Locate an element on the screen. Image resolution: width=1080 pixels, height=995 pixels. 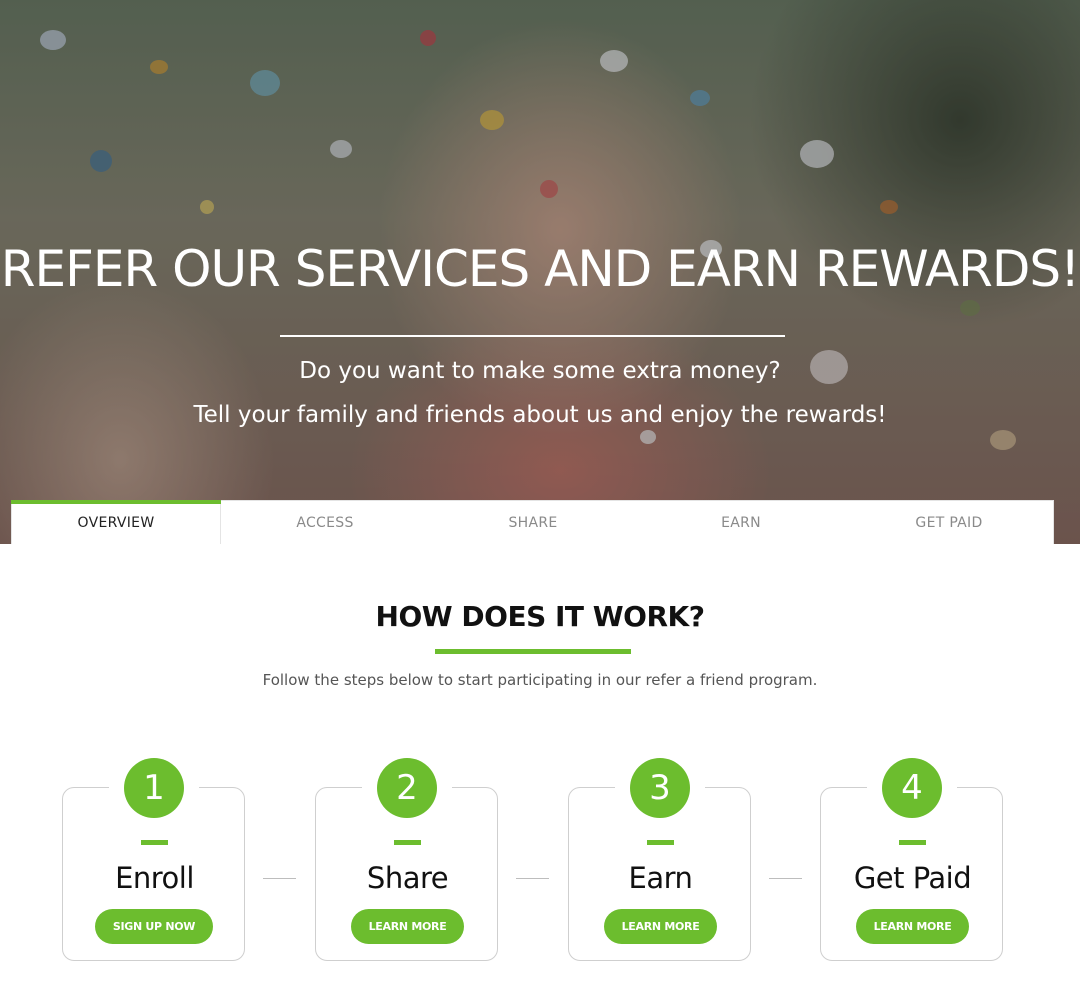
sign-up-now-button: SIGN UP NOW is located at coordinates (154, 926).